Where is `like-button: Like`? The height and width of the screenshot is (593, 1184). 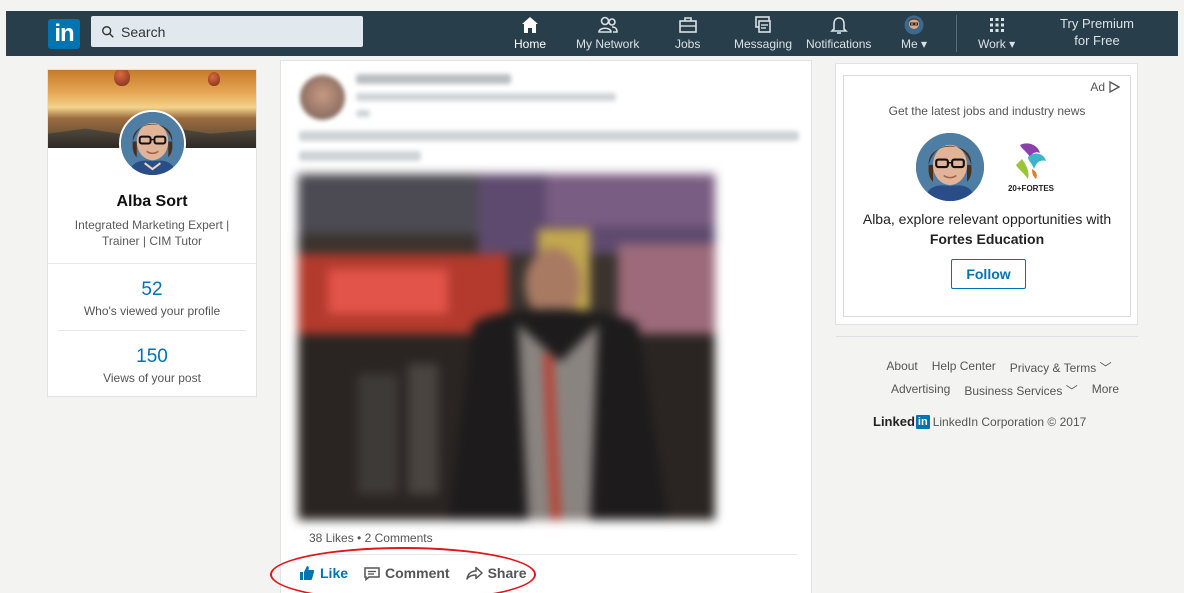
like-button: Like is located at coordinates (323, 573).